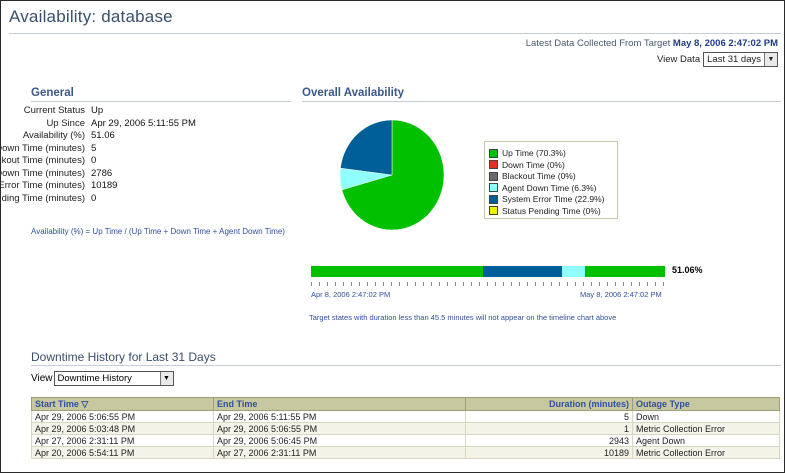 This screenshot has height=473, width=785. What do you see at coordinates (43, 173) in the screenshot?
I see `general-row-label: Agent Down Time (minutes)` at bounding box center [43, 173].